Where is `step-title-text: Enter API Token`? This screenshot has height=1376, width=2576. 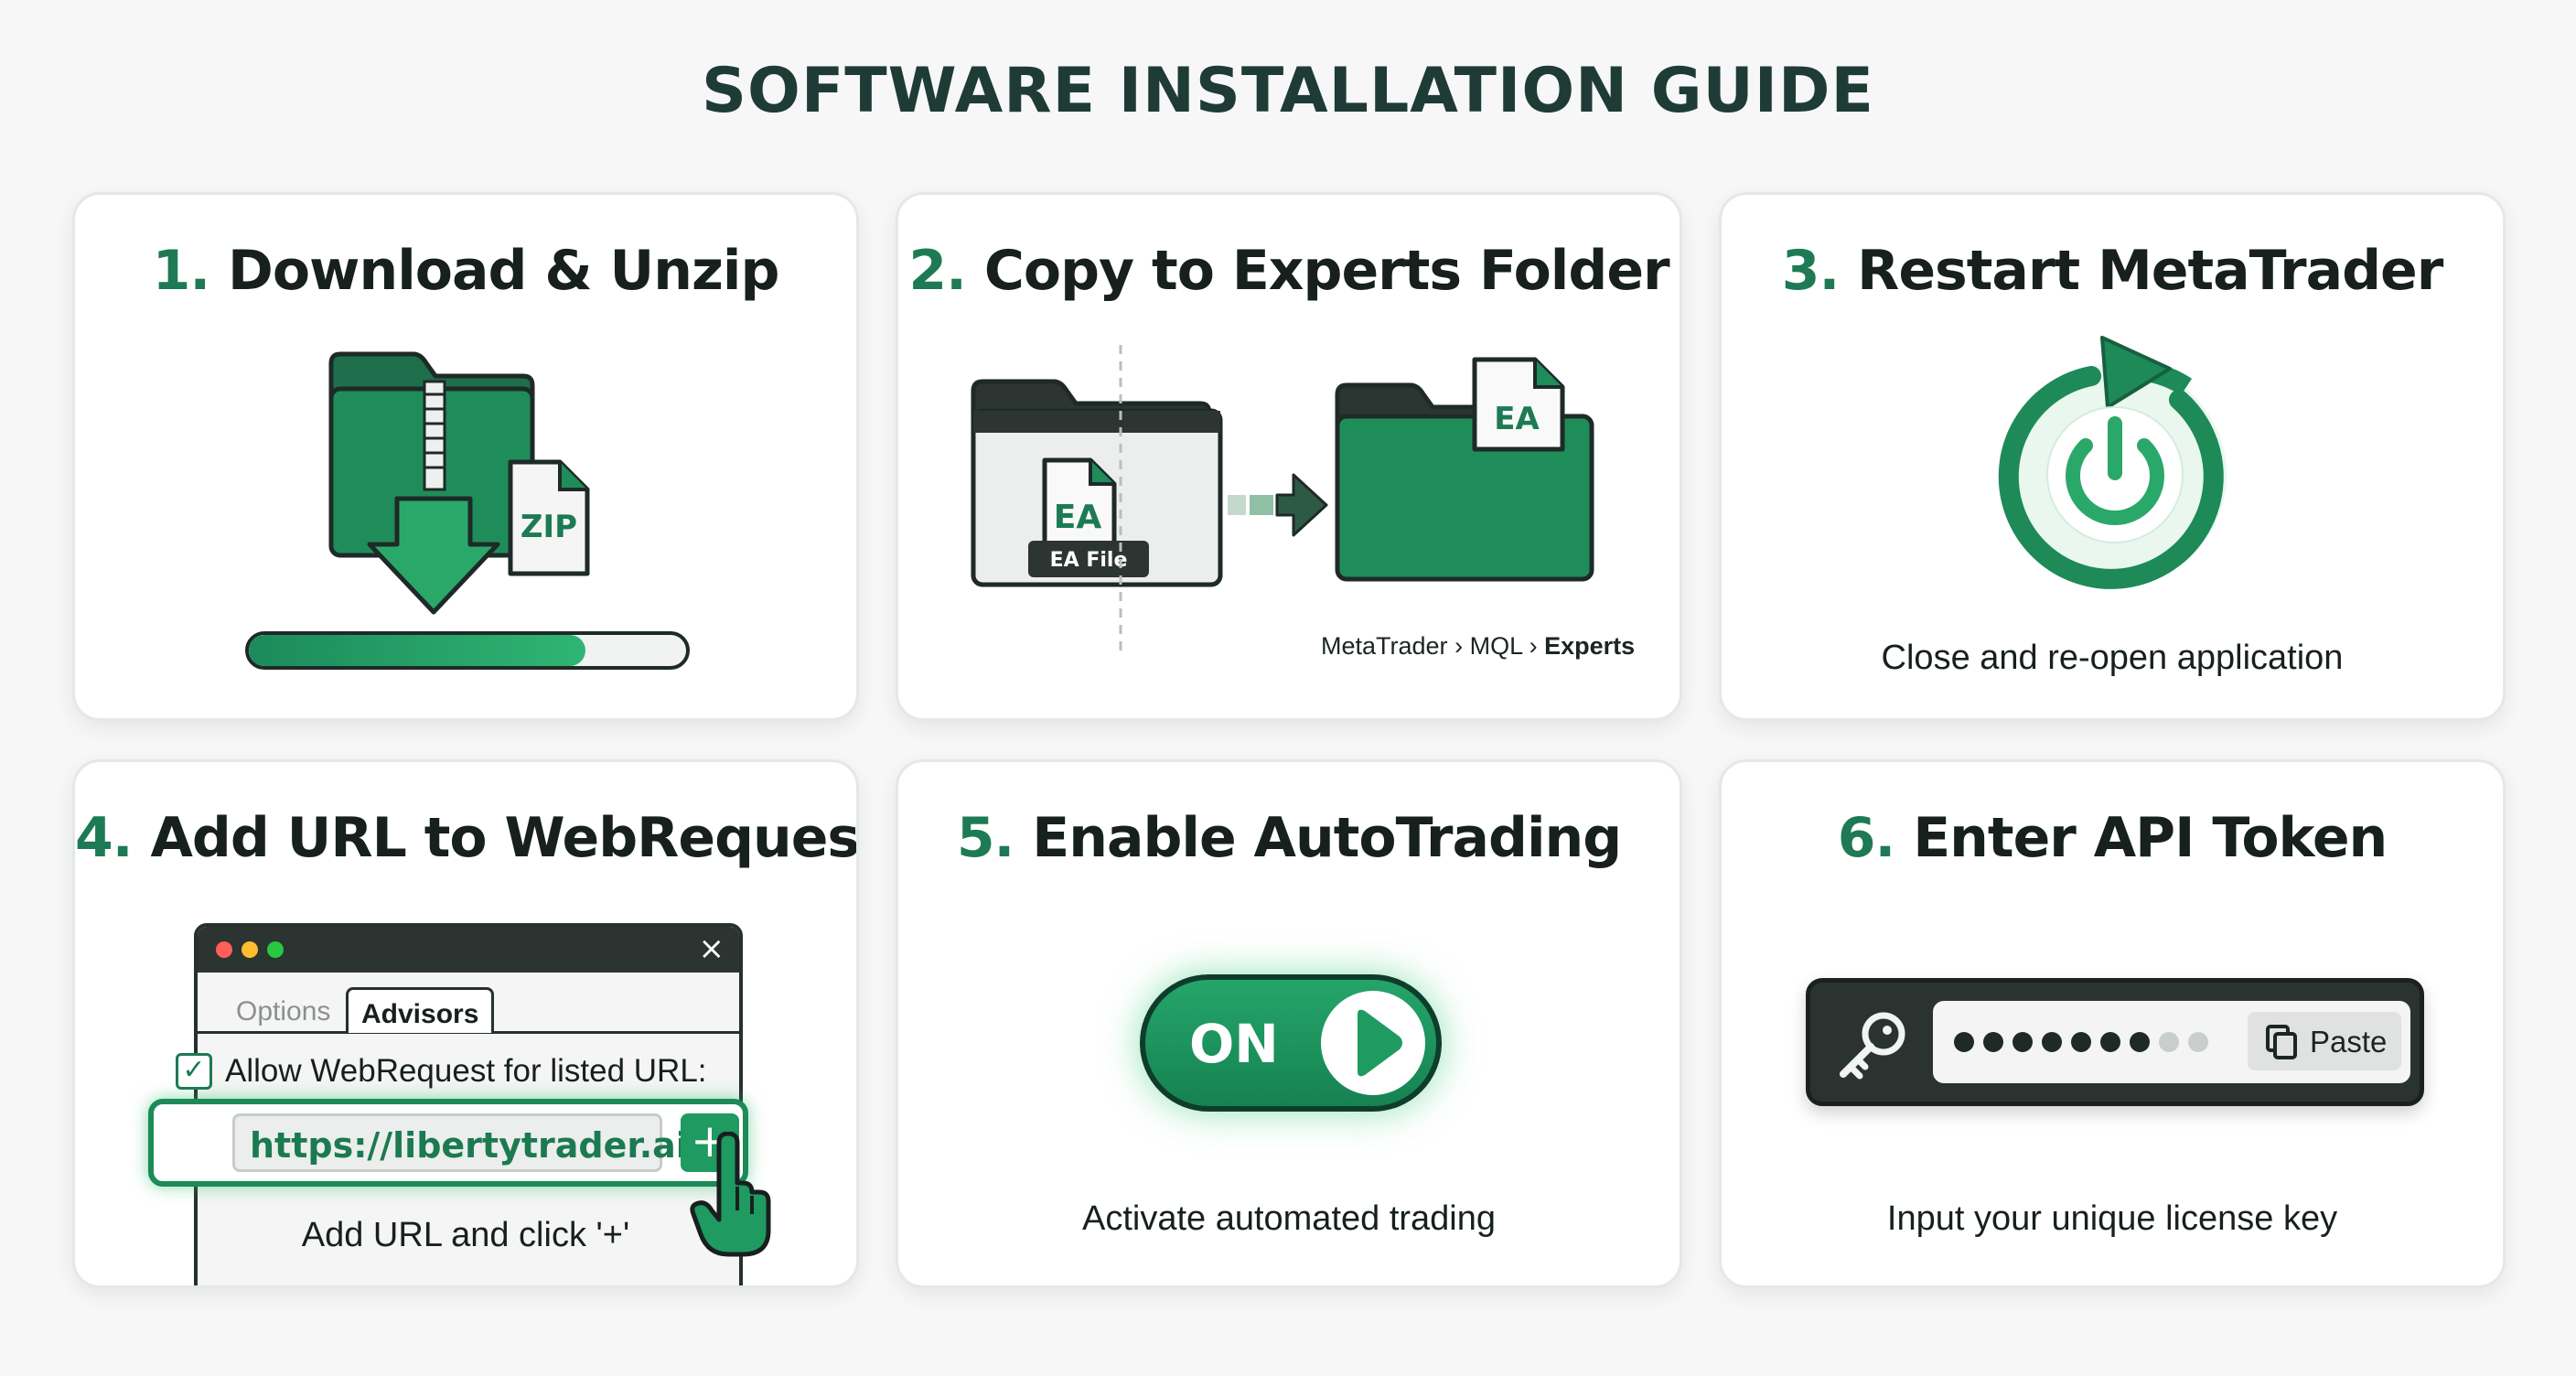 step-title-text: Enter API Token is located at coordinates (2151, 838).